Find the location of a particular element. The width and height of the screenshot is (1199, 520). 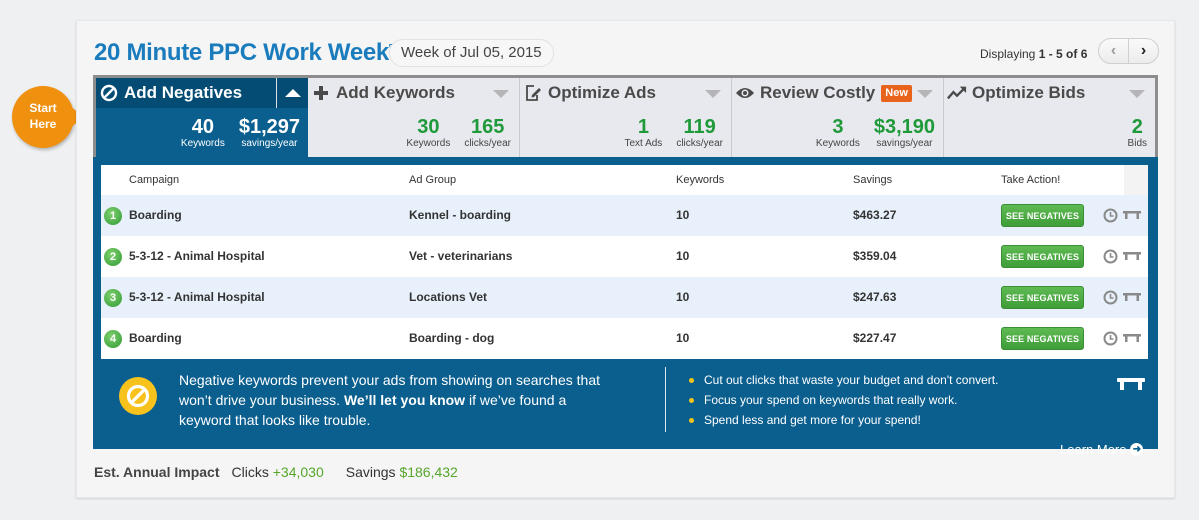

tab-stats: 3 Keywords $3,190 savings/year is located at coordinates (875, 133).